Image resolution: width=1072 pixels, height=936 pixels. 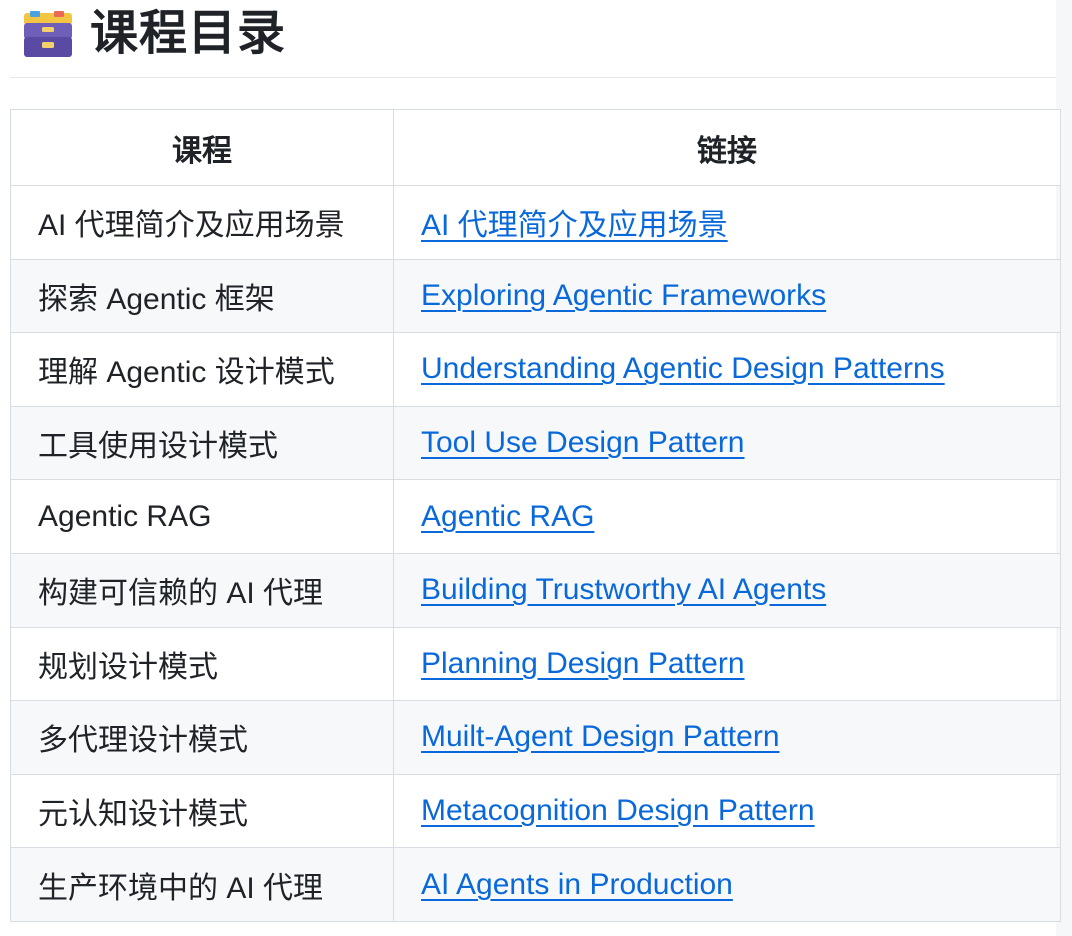 I want to click on course-link-cell: Understanding Agentic Design Patterns, so click(x=727, y=369).